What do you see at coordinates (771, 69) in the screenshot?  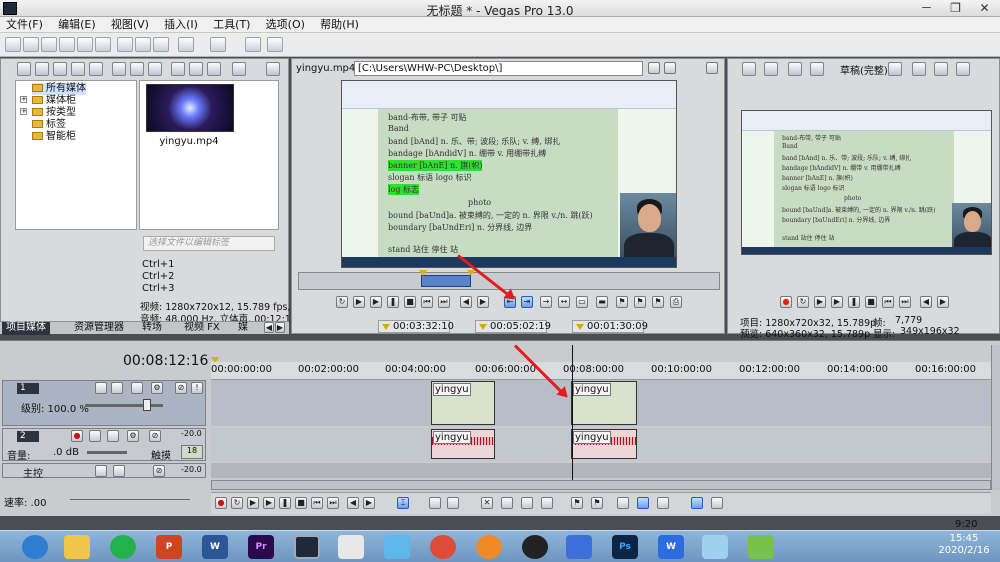 I see `preview-device-icon` at bounding box center [771, 69].